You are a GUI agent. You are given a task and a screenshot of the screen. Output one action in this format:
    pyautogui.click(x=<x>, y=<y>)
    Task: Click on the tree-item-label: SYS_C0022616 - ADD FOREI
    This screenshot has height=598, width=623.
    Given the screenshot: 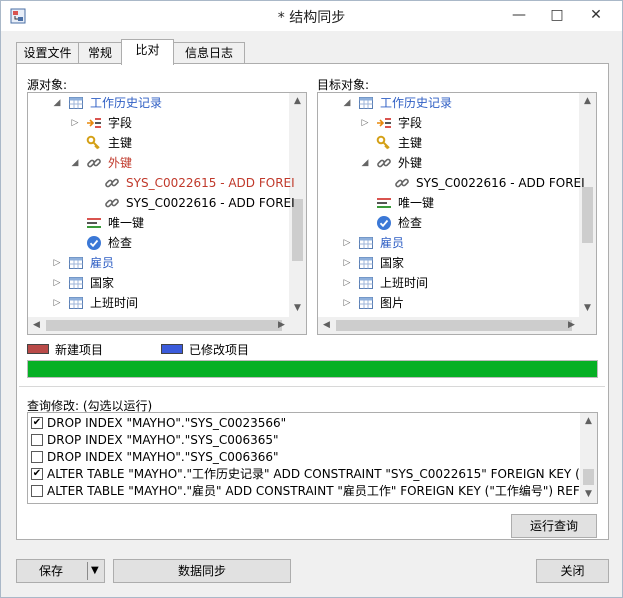 What is the action you would take?
    pyautogui.click(x=210, y=203)
    